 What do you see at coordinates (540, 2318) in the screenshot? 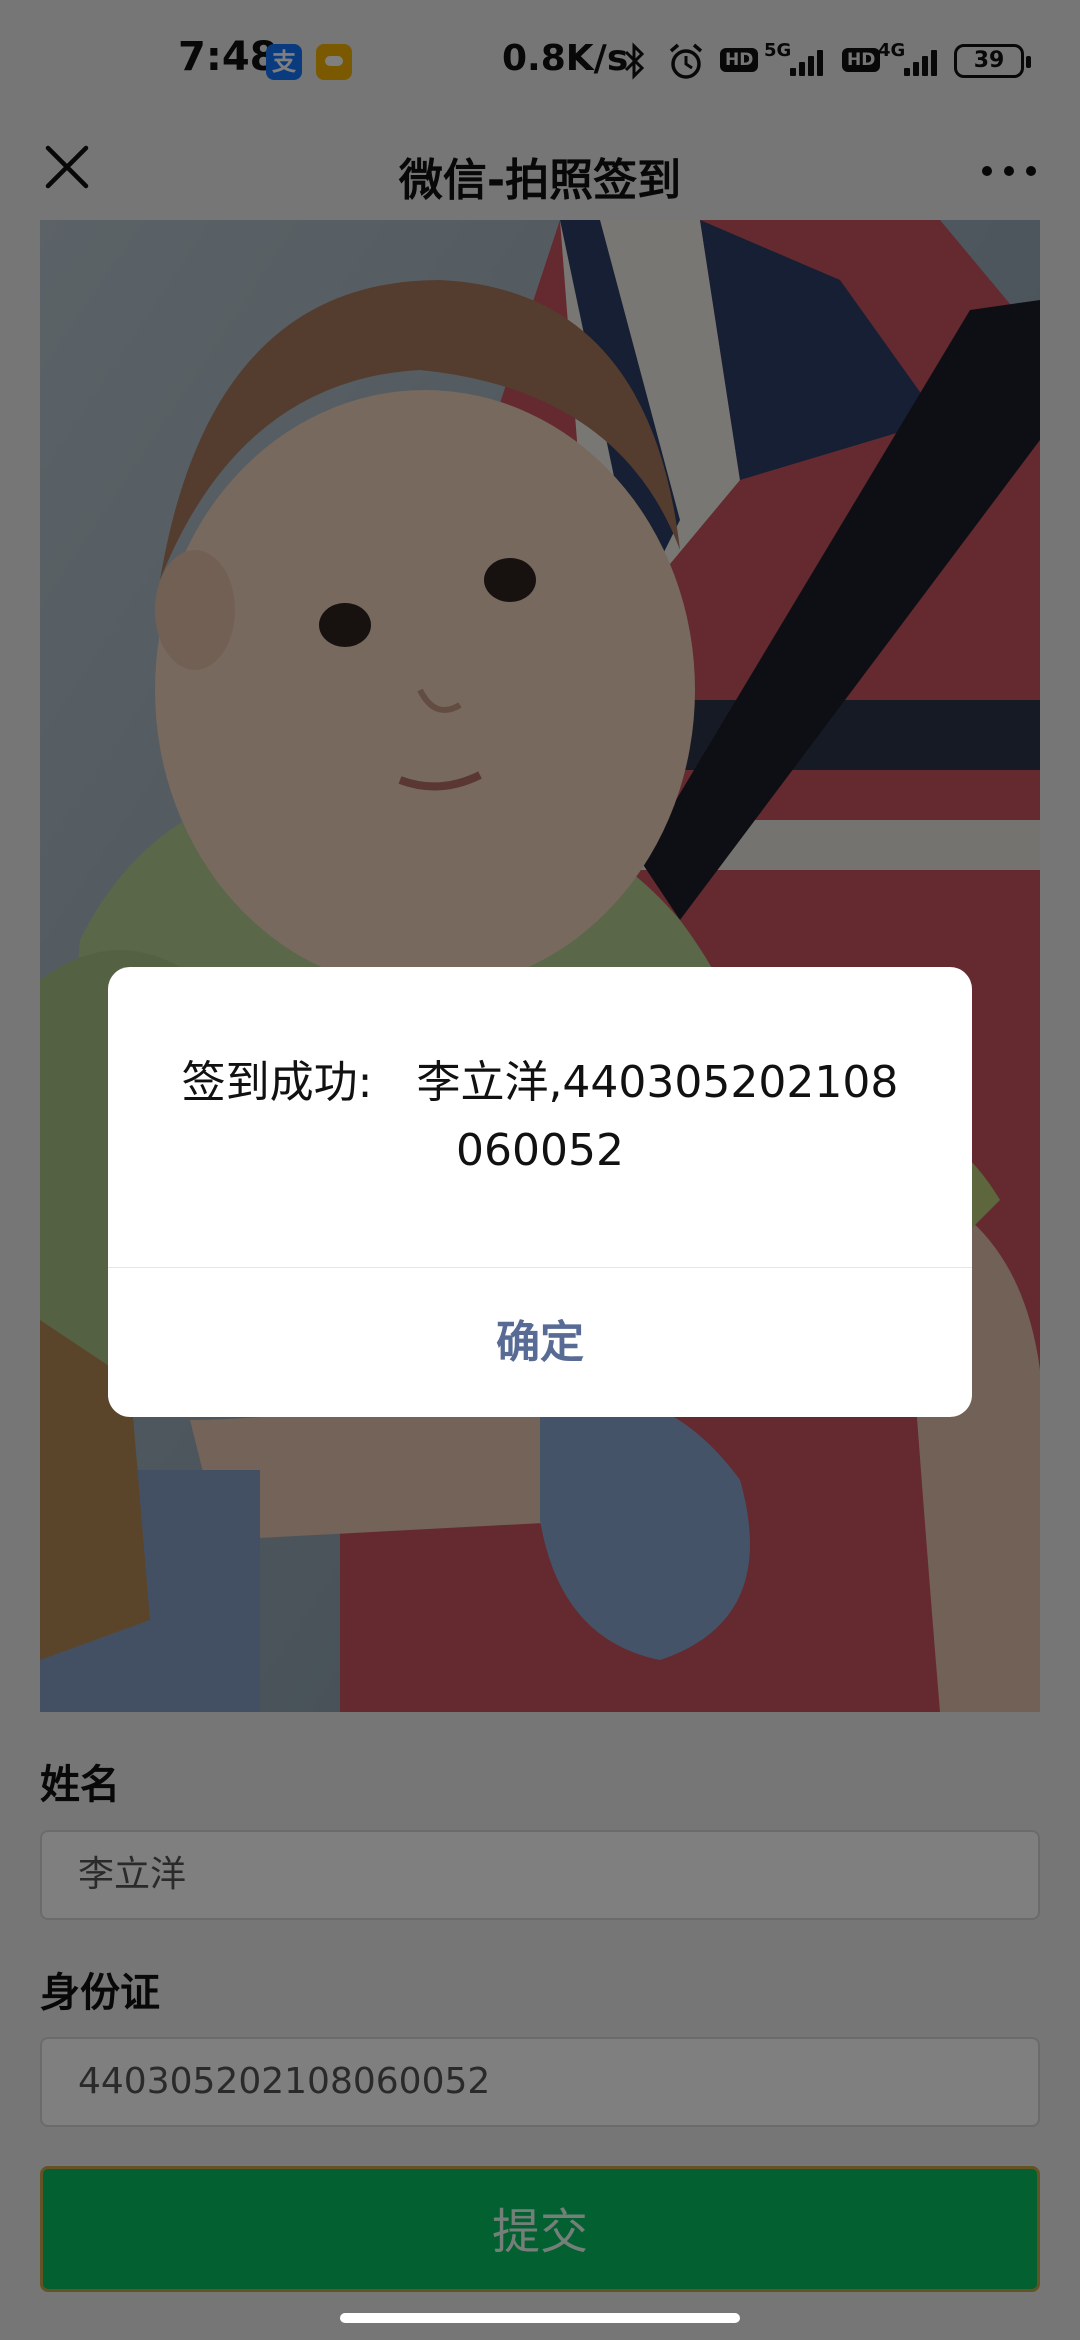
I see `home-indicator` at bounding box center [540, 2318].